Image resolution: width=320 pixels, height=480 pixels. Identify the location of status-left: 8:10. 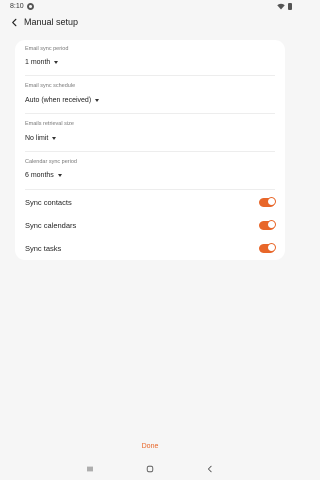
(22, 6).